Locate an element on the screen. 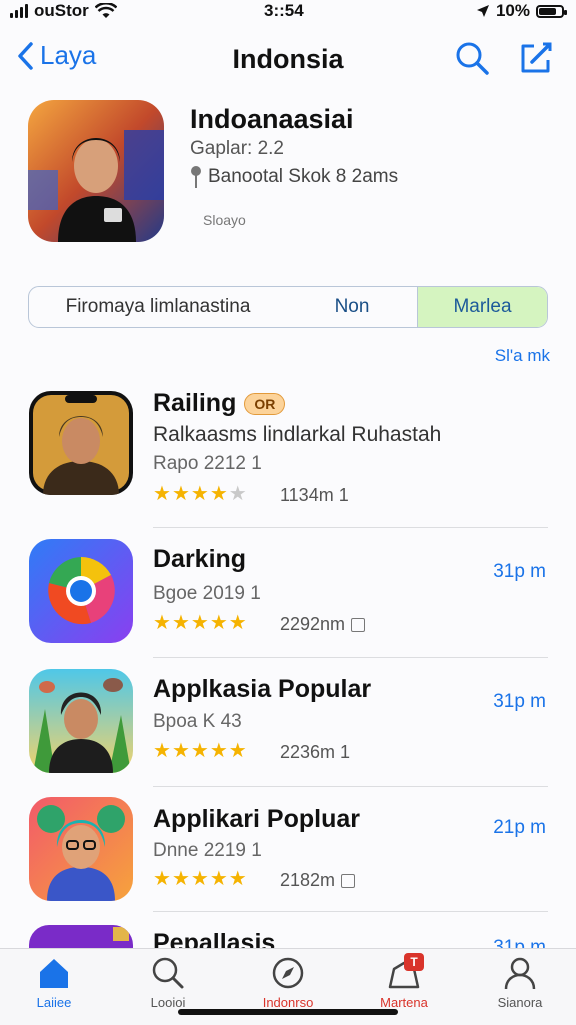  featured-app-caption: Sloayo is located at coordinates (224, 220).